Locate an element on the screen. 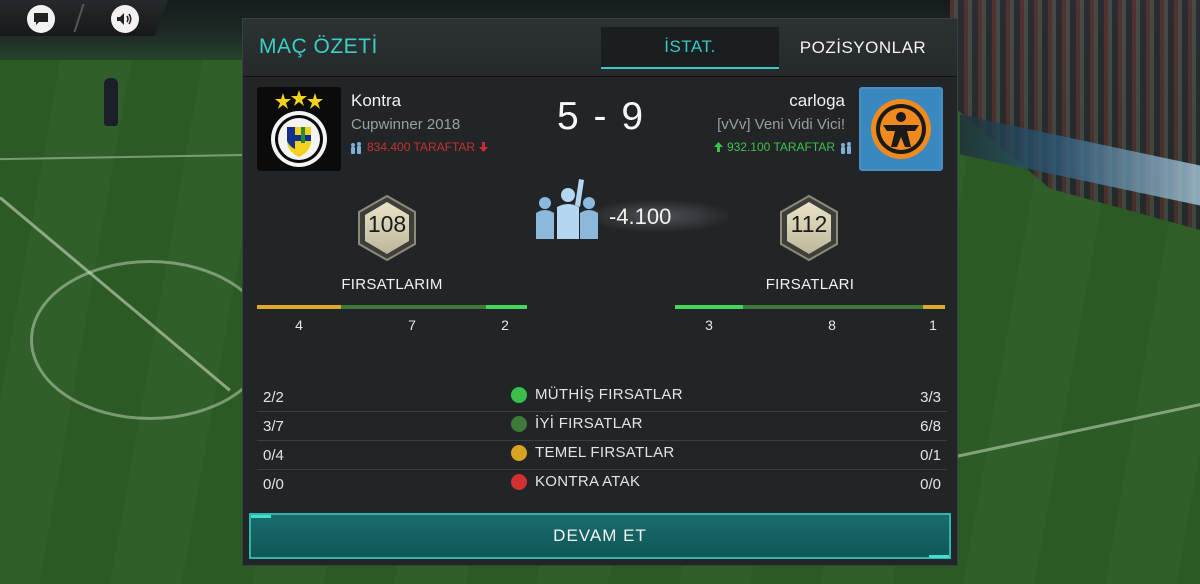  away-stat-value: 3/3 is located at coordinates (930, 397).